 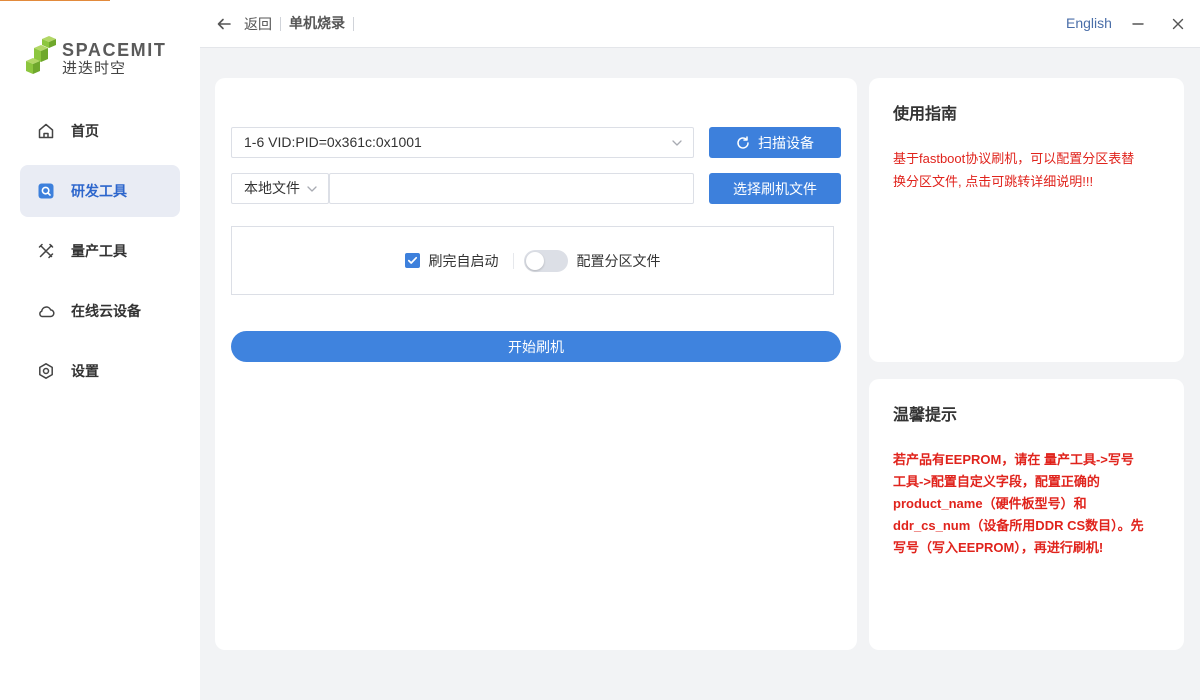 I want to click on spacemit-logo-icon, so click(x=41, y=55).